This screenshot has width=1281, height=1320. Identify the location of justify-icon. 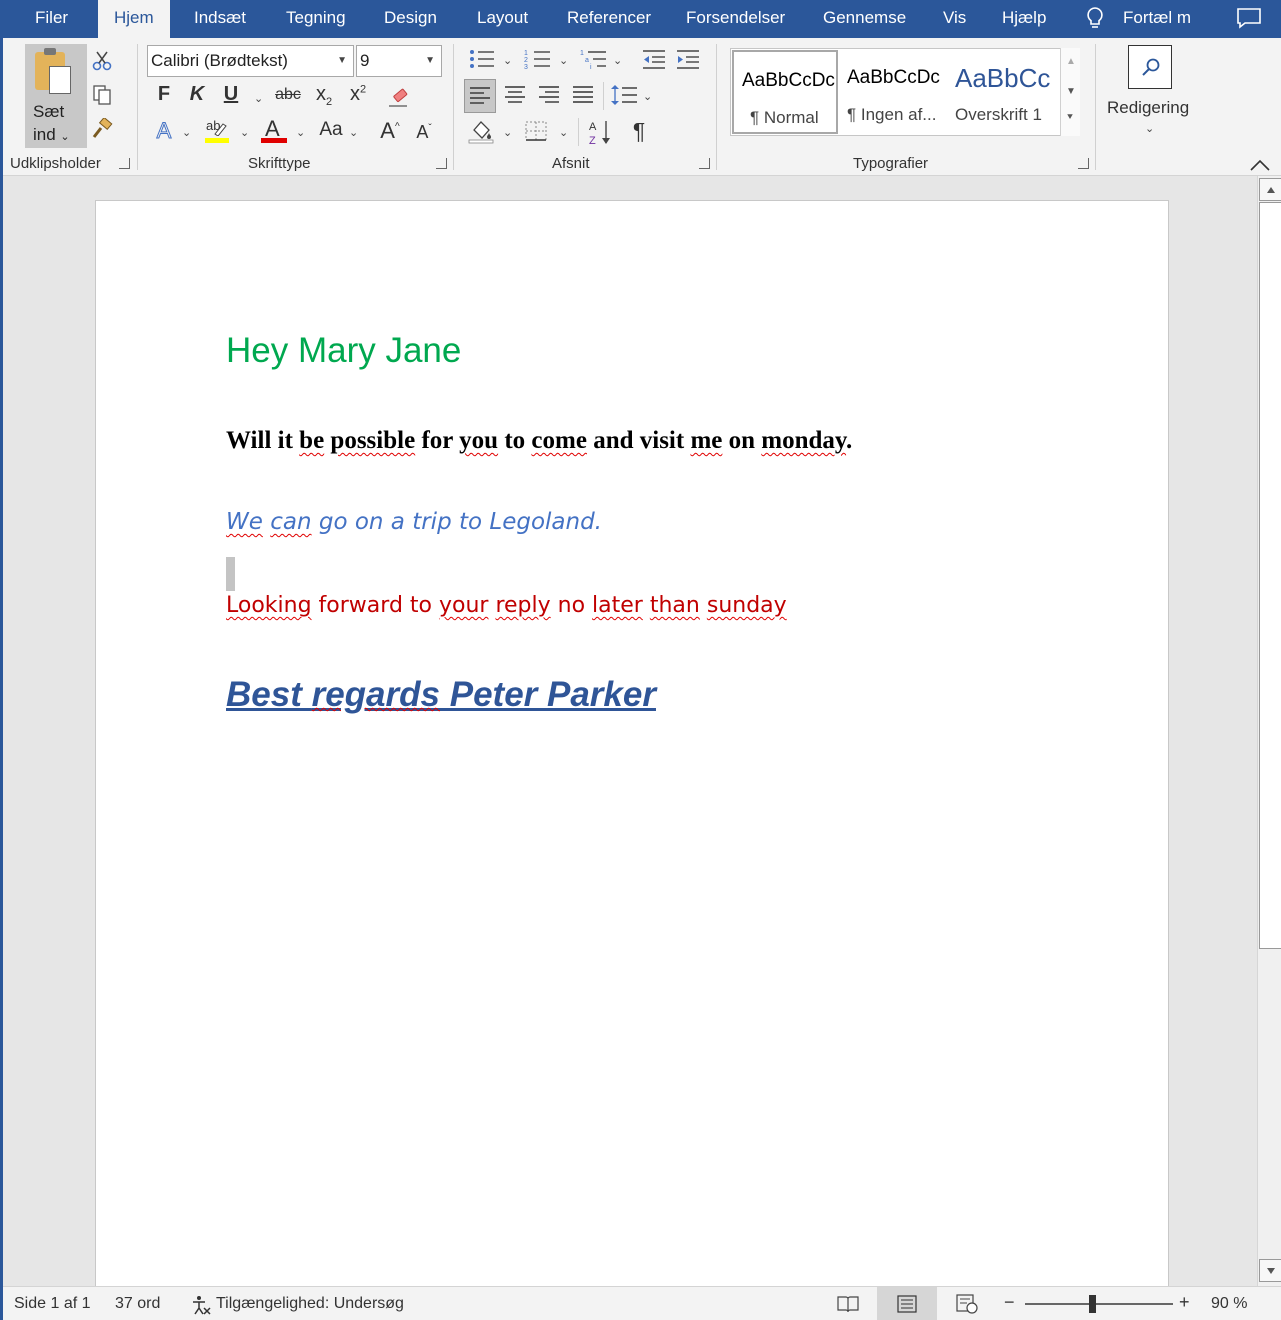
(583, 95).